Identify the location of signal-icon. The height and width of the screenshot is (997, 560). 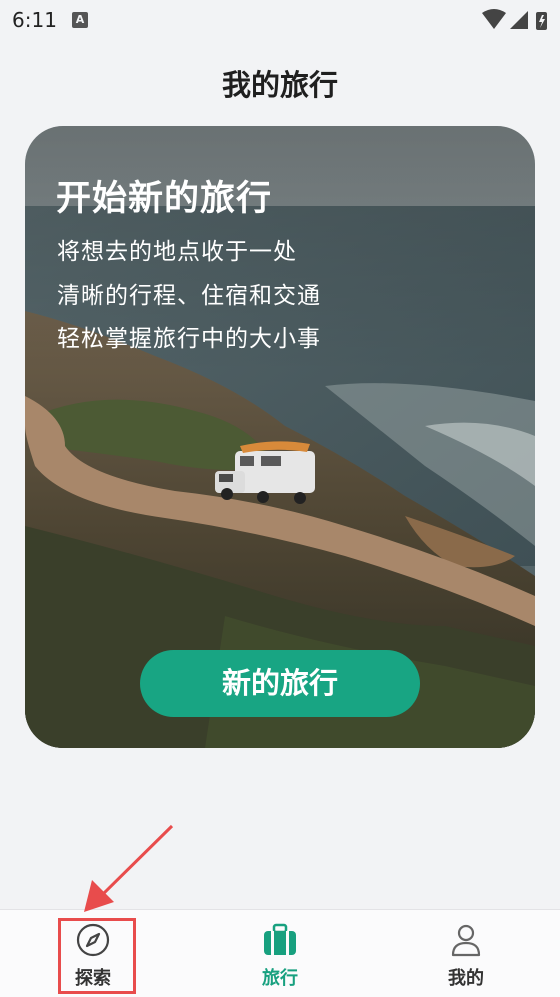
(519, 20).